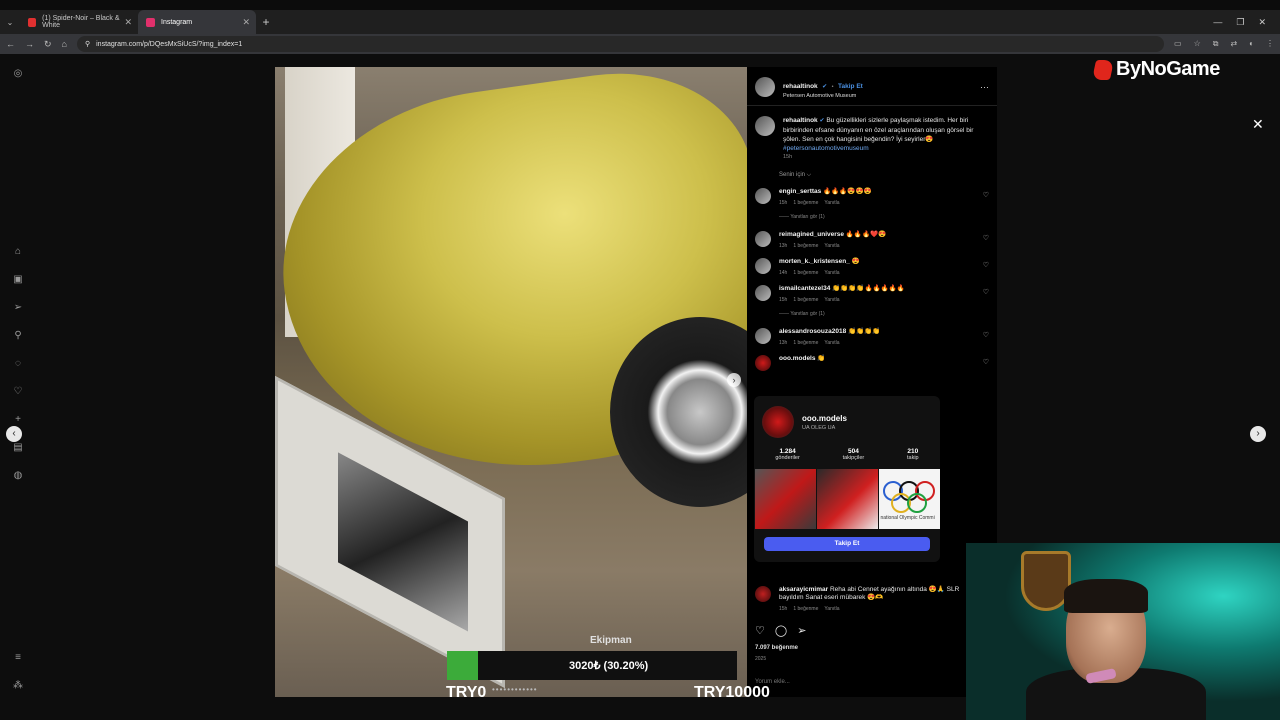 The image size is (1280, 720). What do you see at coordinates (32, 22) in the screenshot?
I see `youtube-icon` at bounding box center [32, 22].